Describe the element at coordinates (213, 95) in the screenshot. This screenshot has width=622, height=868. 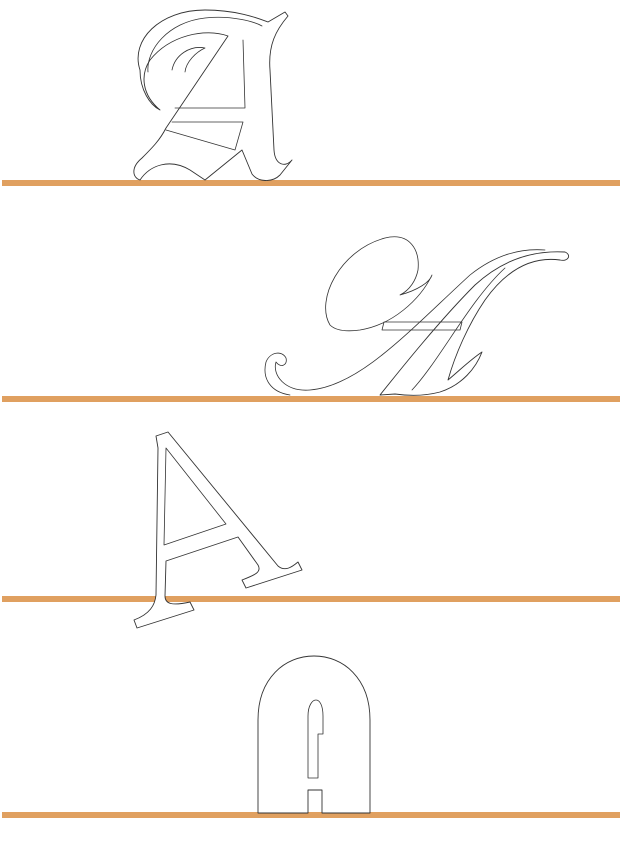
I see `blackletter-a-glyph` at that location.